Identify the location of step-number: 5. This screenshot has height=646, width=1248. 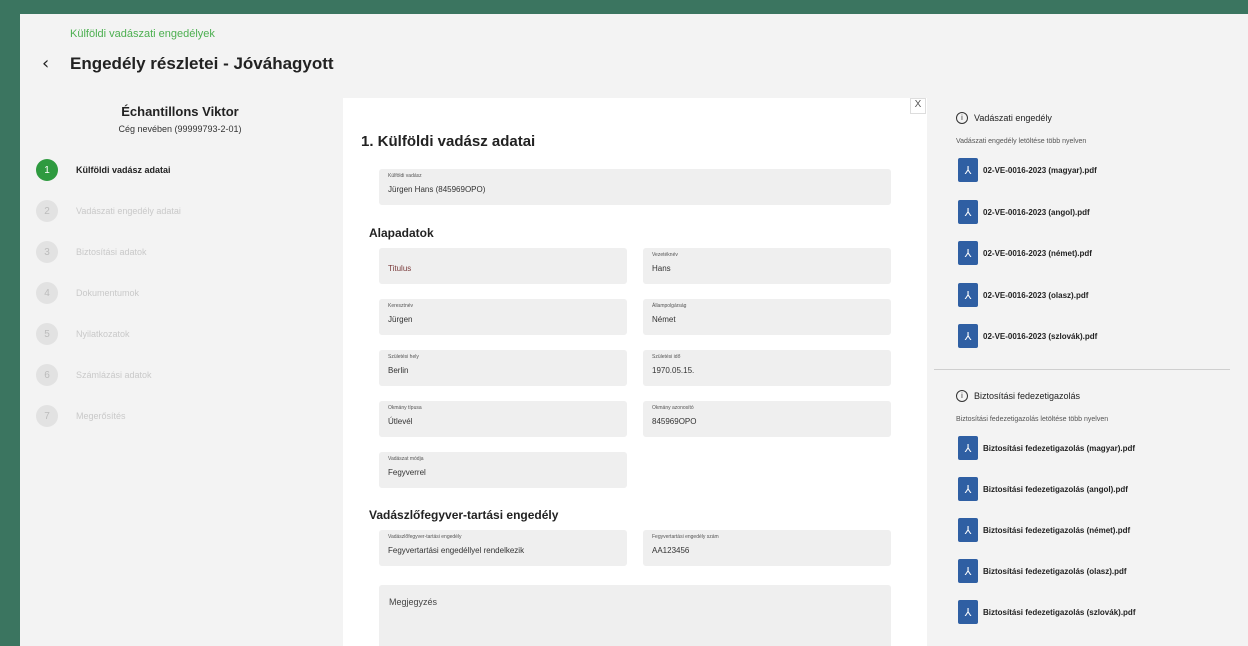
(47, 334).